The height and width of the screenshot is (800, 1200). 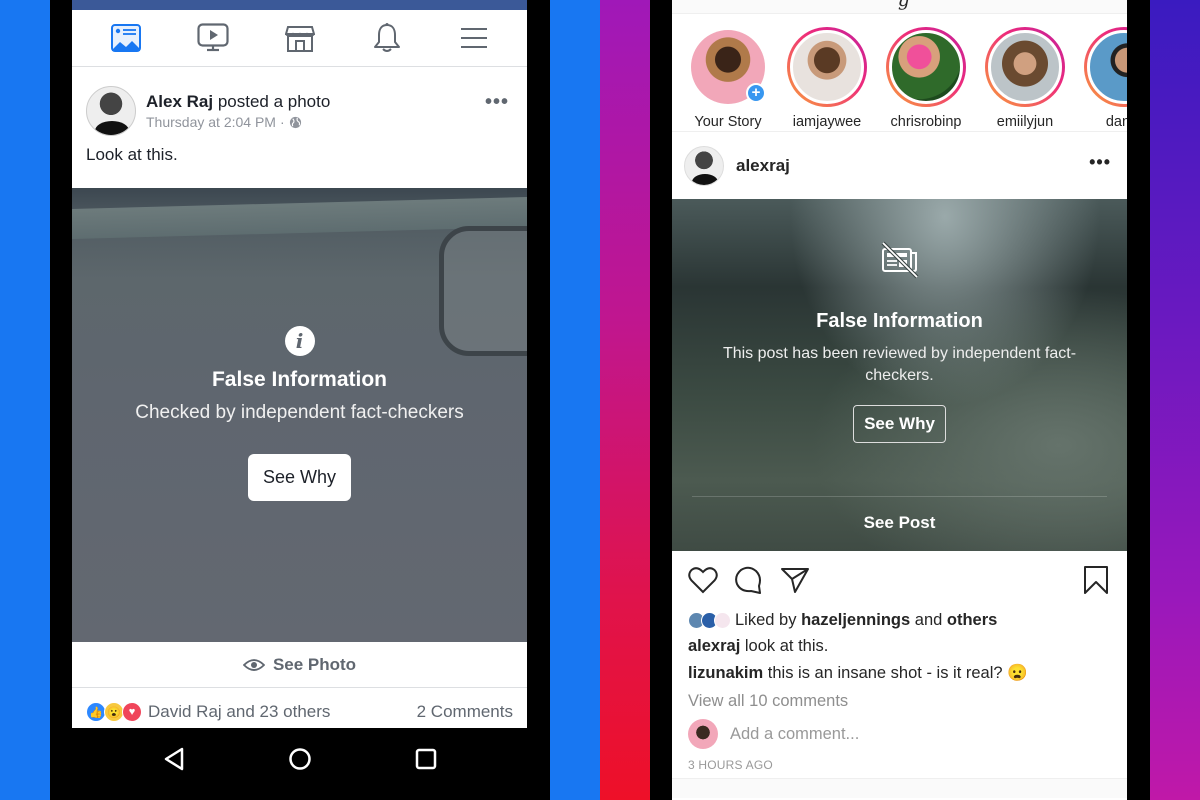 I want to click on facebook-nav-bar, so click(x=299, y=38).